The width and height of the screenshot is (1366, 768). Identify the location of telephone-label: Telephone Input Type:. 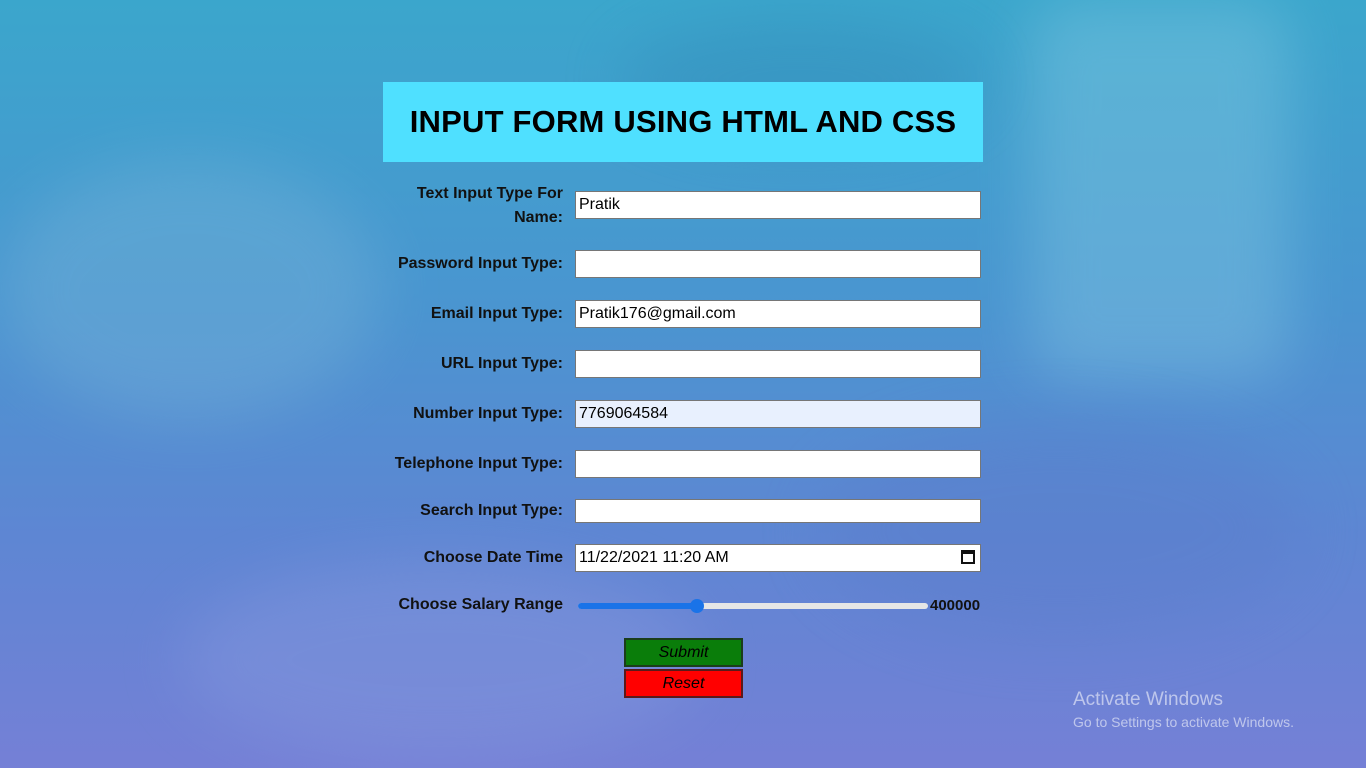
(478, 463).